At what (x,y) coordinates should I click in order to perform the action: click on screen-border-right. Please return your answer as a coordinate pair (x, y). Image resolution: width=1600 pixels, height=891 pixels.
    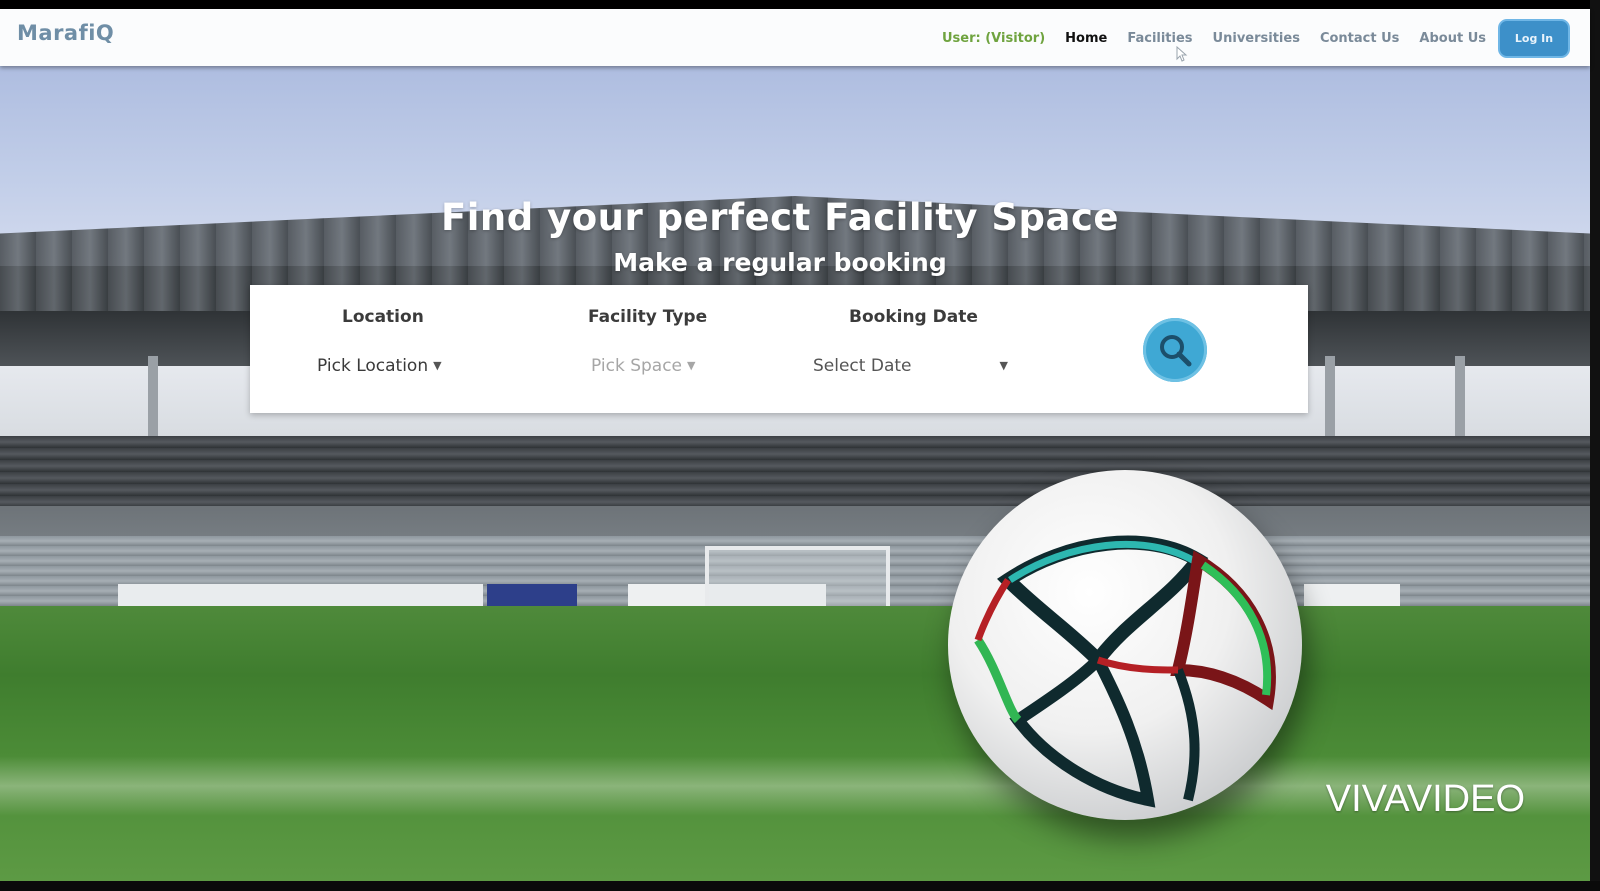
    Looking at the image, I should click on (1595, 445).